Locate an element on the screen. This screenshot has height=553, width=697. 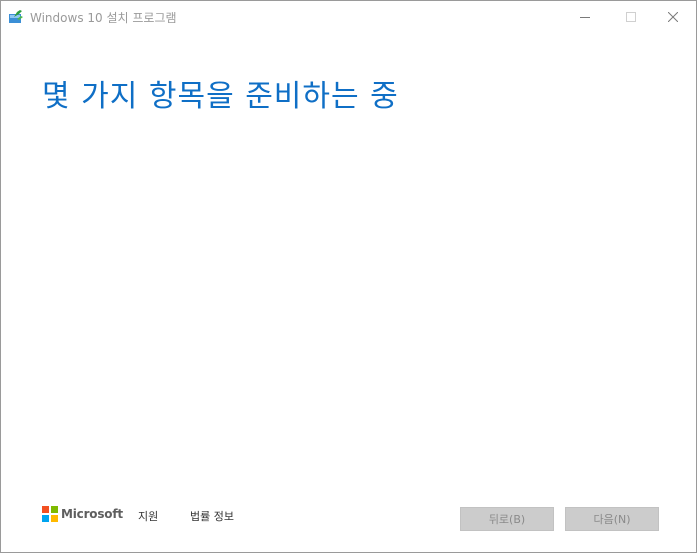
close-button is located at coordinates (673, 16).